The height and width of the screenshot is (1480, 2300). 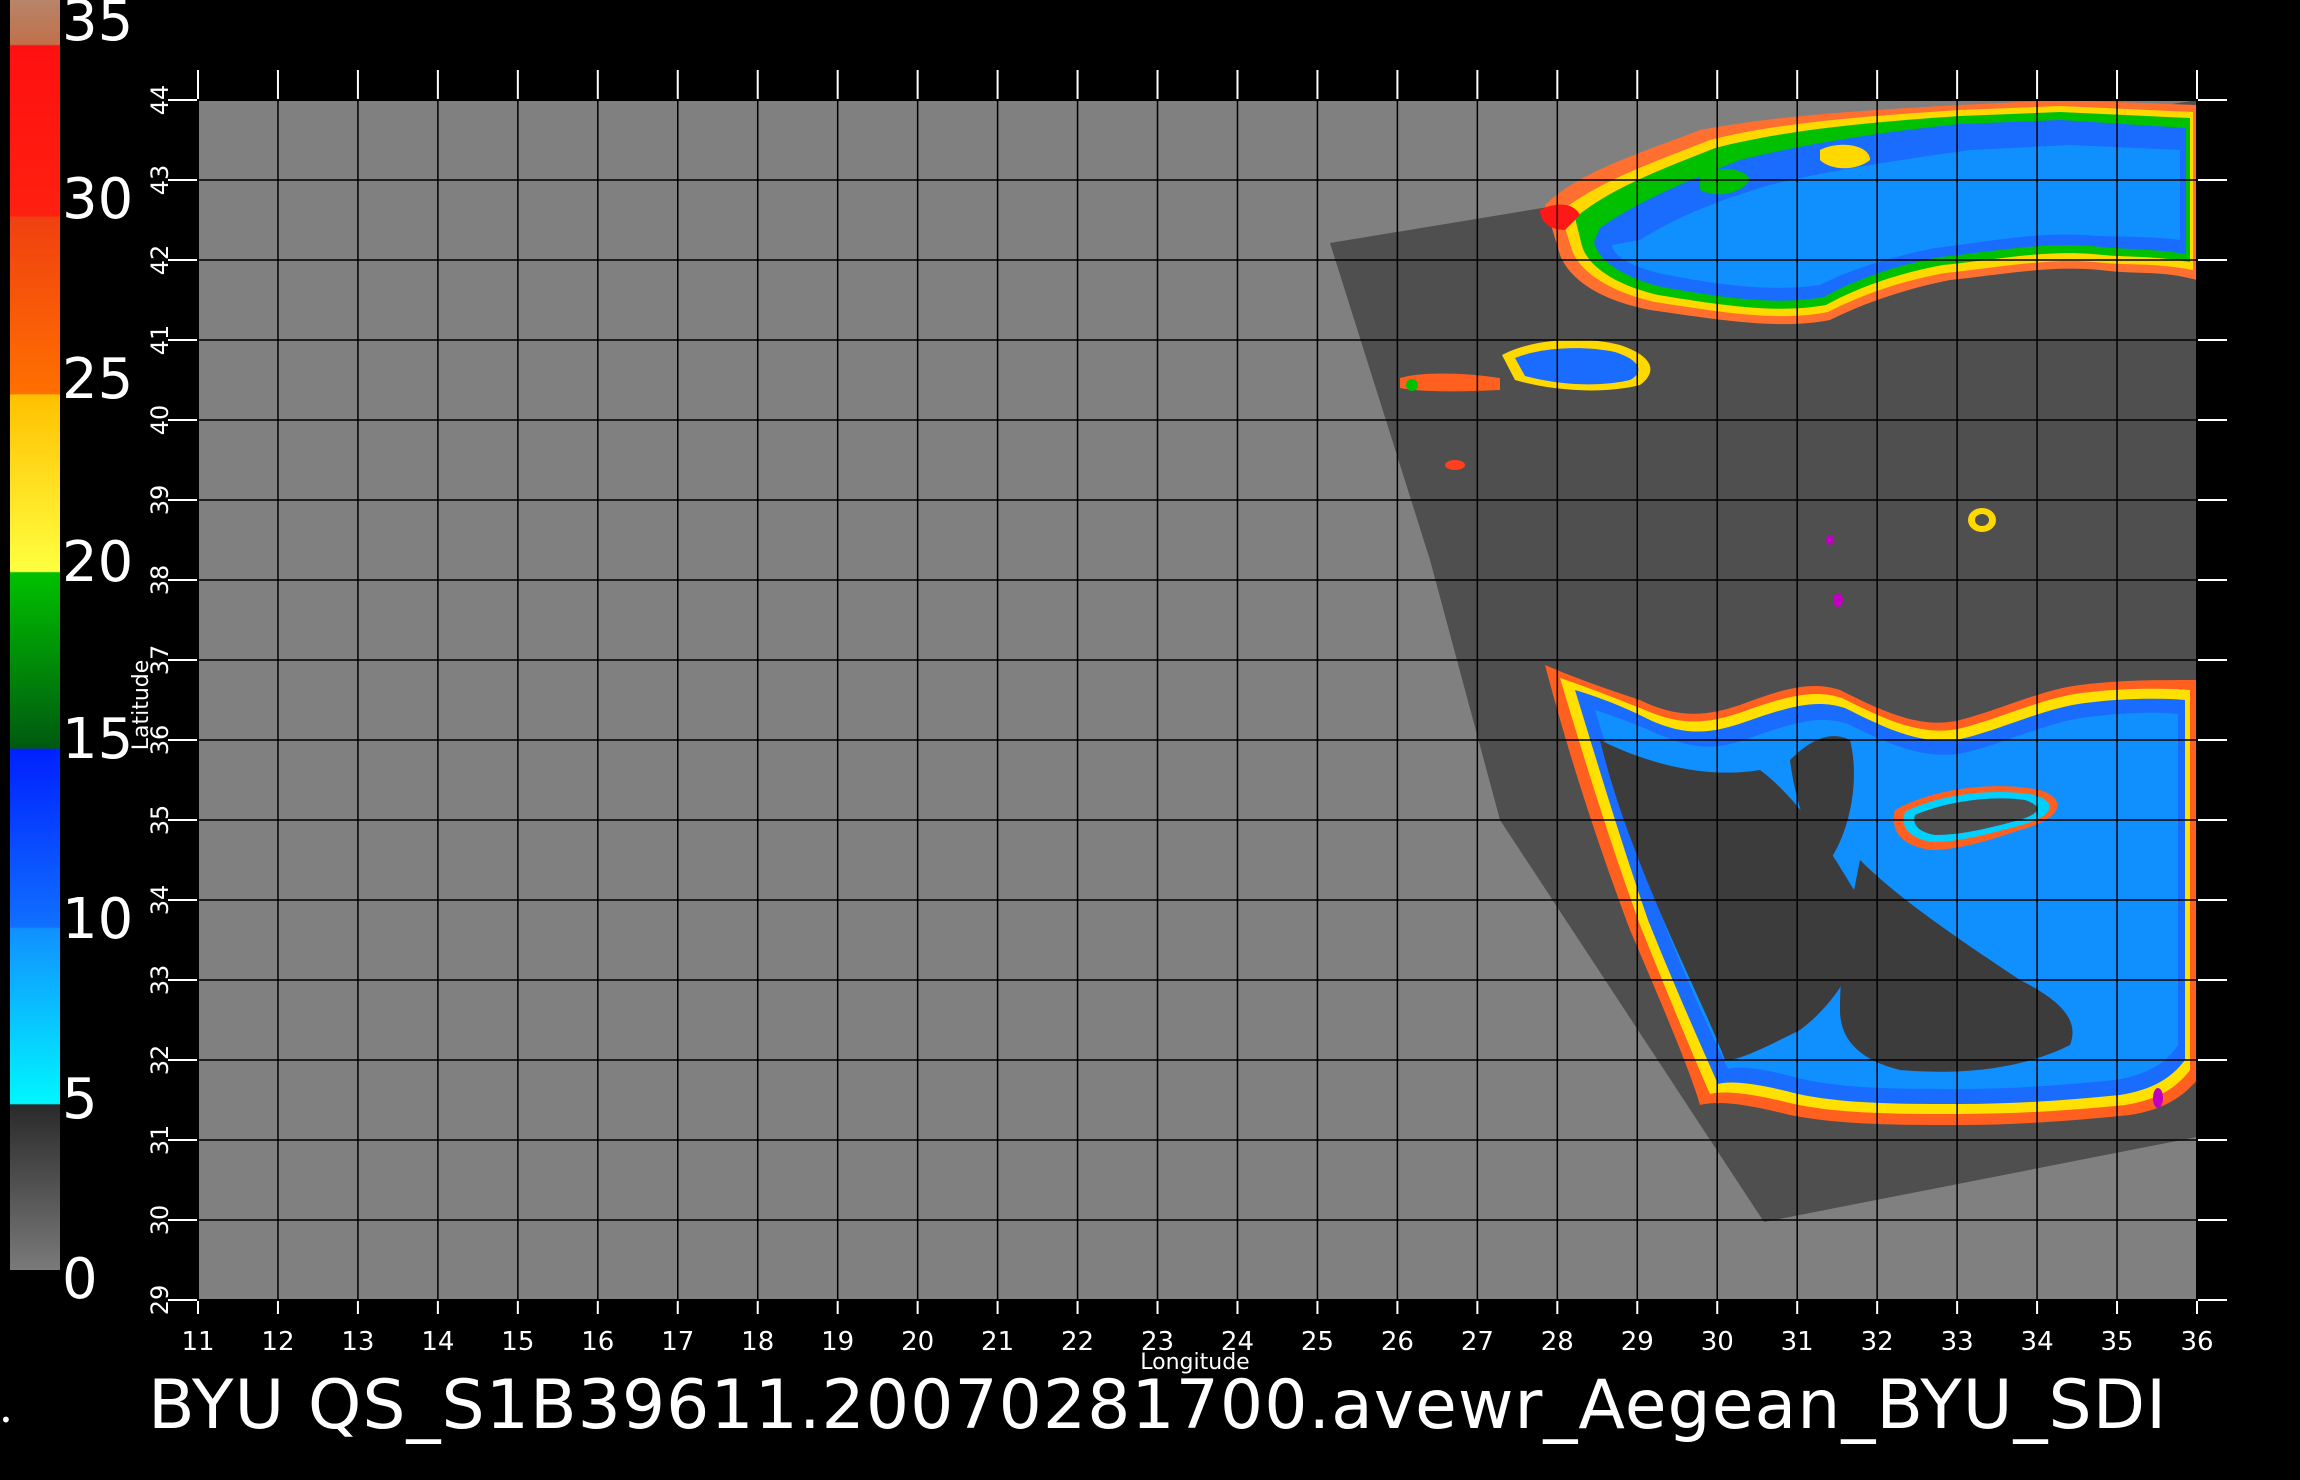 I want to click on latitude-tick-label: 33, so click(x=160, y=980).